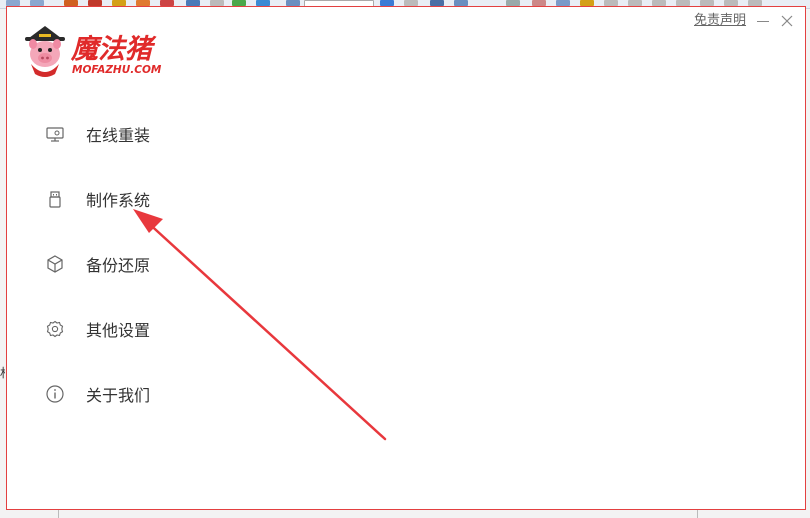 Image resolution: width=810 pixels, height=518 pixels. Describe the element at coordinates (117, 70) in the screenshot. I see `svg-text: MOFAZHU.COM` at that location.